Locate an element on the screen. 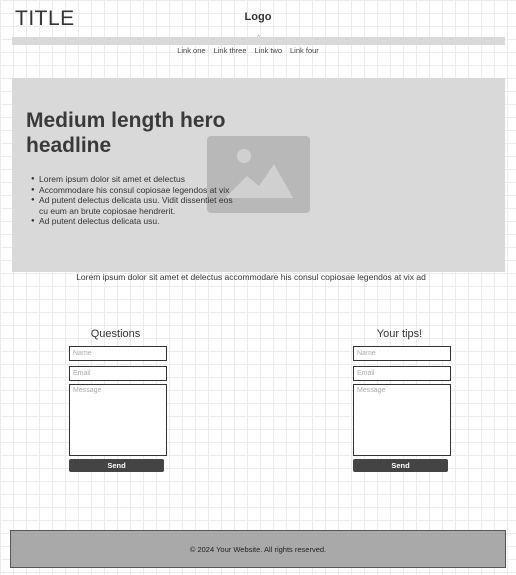 This screenshot has width=516, height=575. nav-link-four: Link four is located at coordinates (304, 50).